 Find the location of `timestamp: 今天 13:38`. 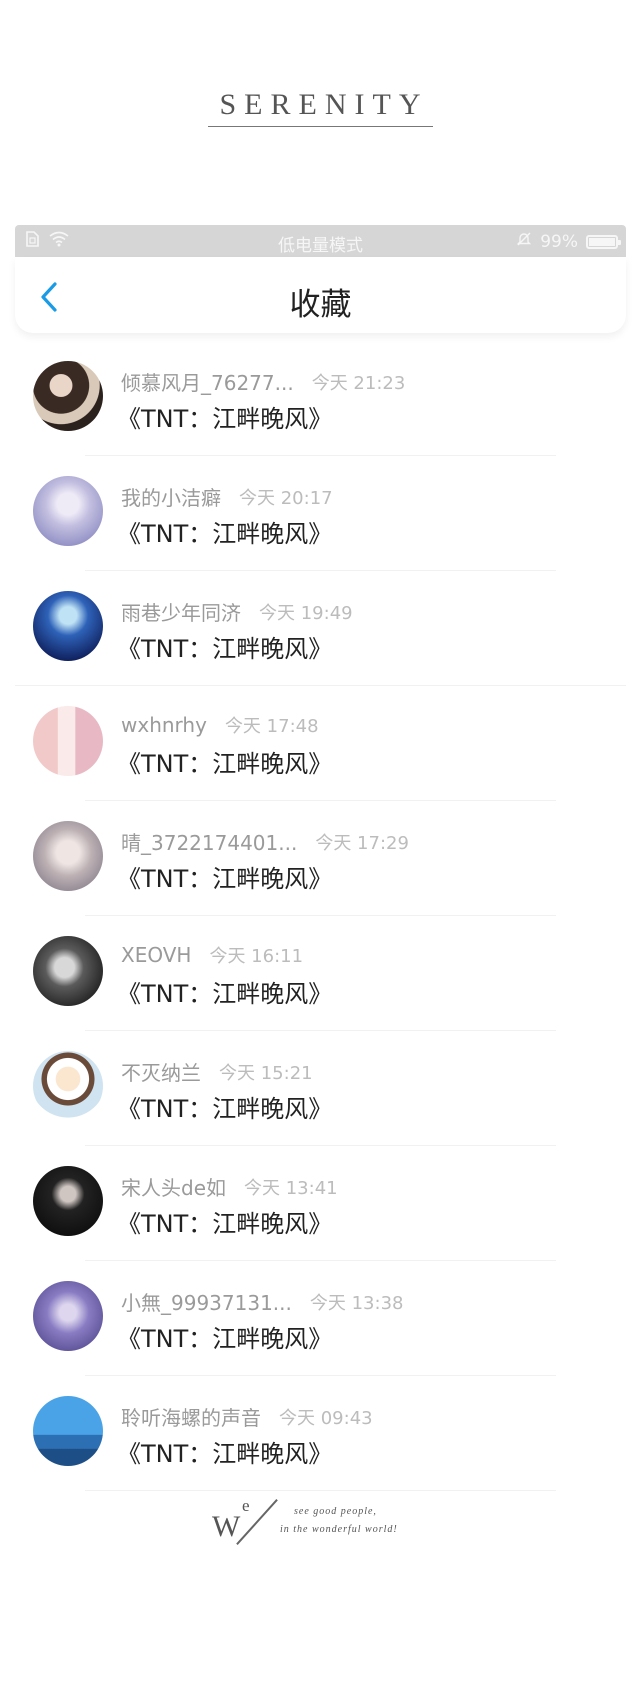

timestamp: 今天 13:38 is located at coordinates (356, 1303).